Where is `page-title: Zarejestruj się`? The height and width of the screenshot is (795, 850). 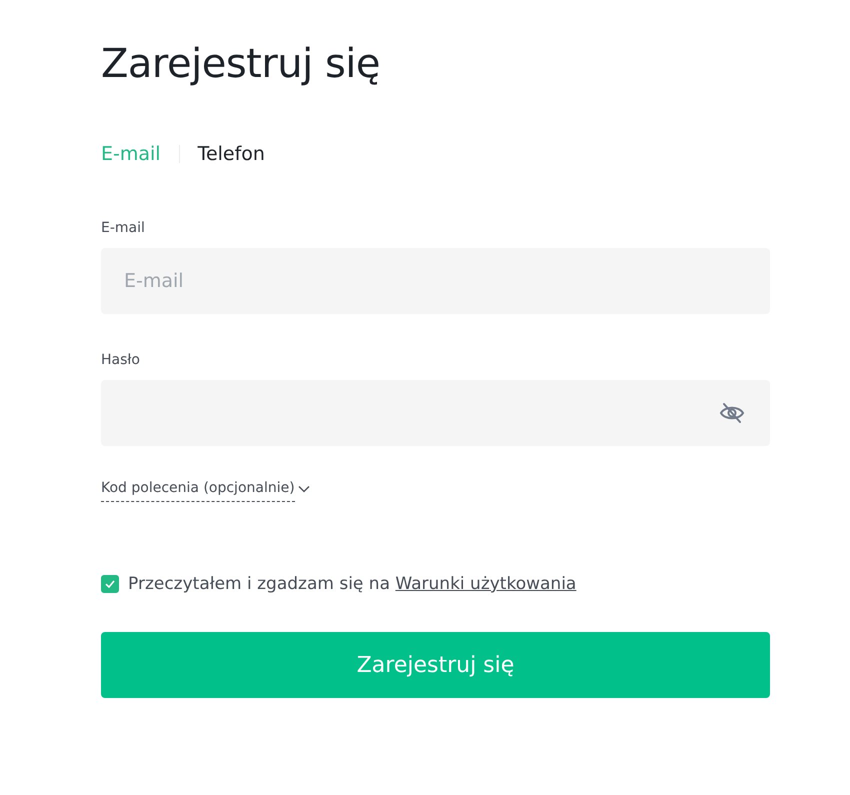 page-title: Zarejestruj się is located at coordinates (241, 64).